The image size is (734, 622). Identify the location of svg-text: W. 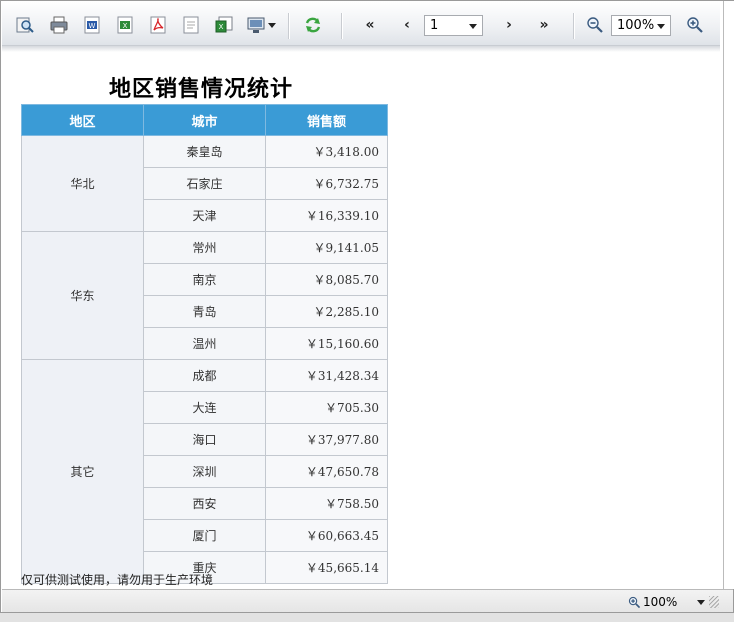
(92, 26).